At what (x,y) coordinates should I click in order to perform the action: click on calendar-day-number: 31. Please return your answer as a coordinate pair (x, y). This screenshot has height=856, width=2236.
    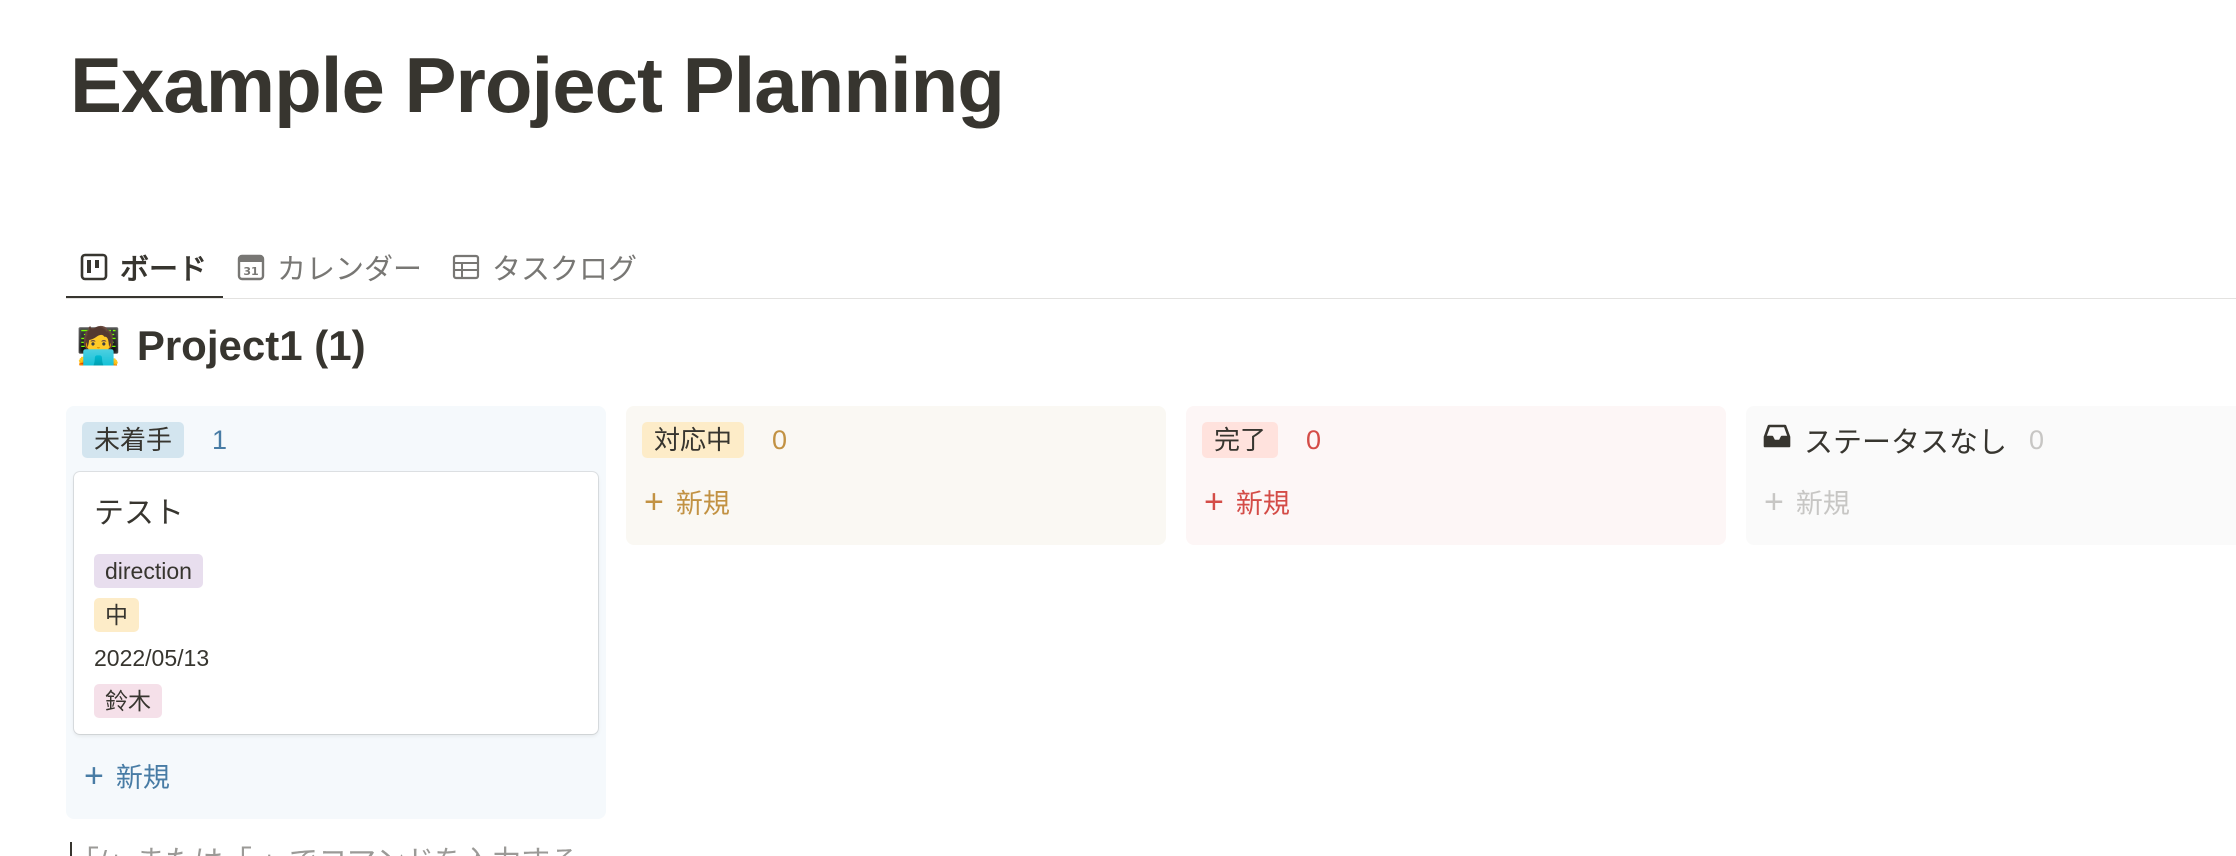
    Looking at the image, I should click on (250, 271).